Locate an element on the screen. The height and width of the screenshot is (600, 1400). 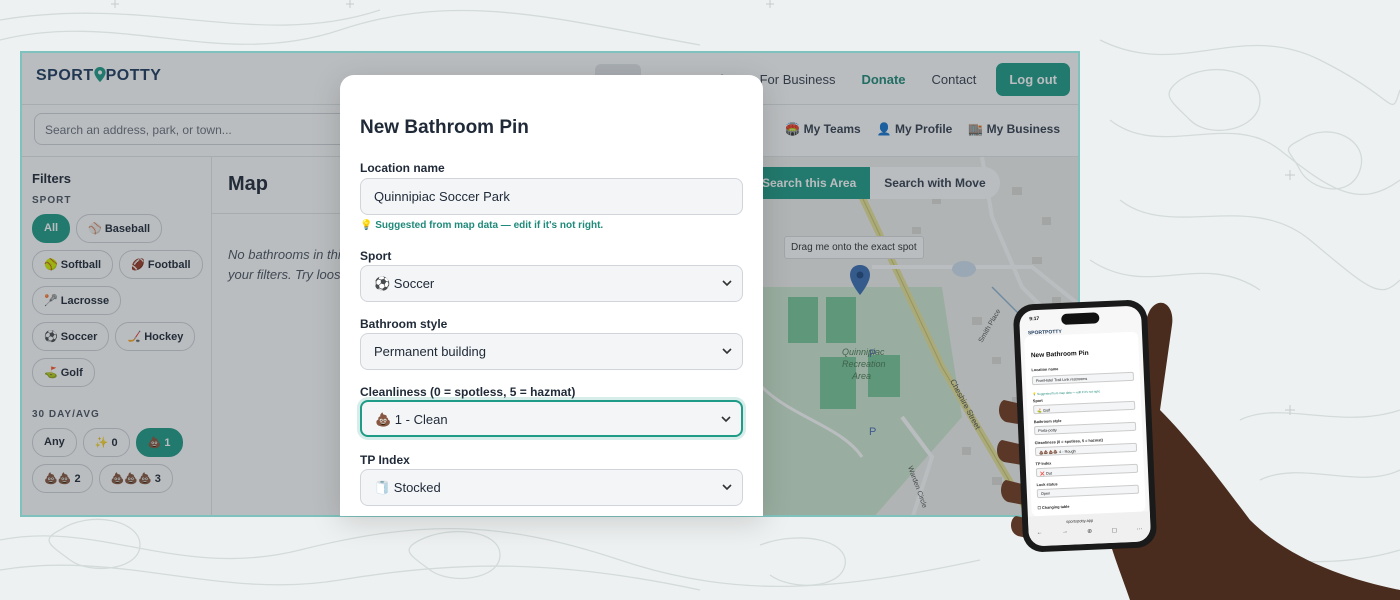
phone-sport-select: ⛳ Golf is located at coordinates (1084, 407).